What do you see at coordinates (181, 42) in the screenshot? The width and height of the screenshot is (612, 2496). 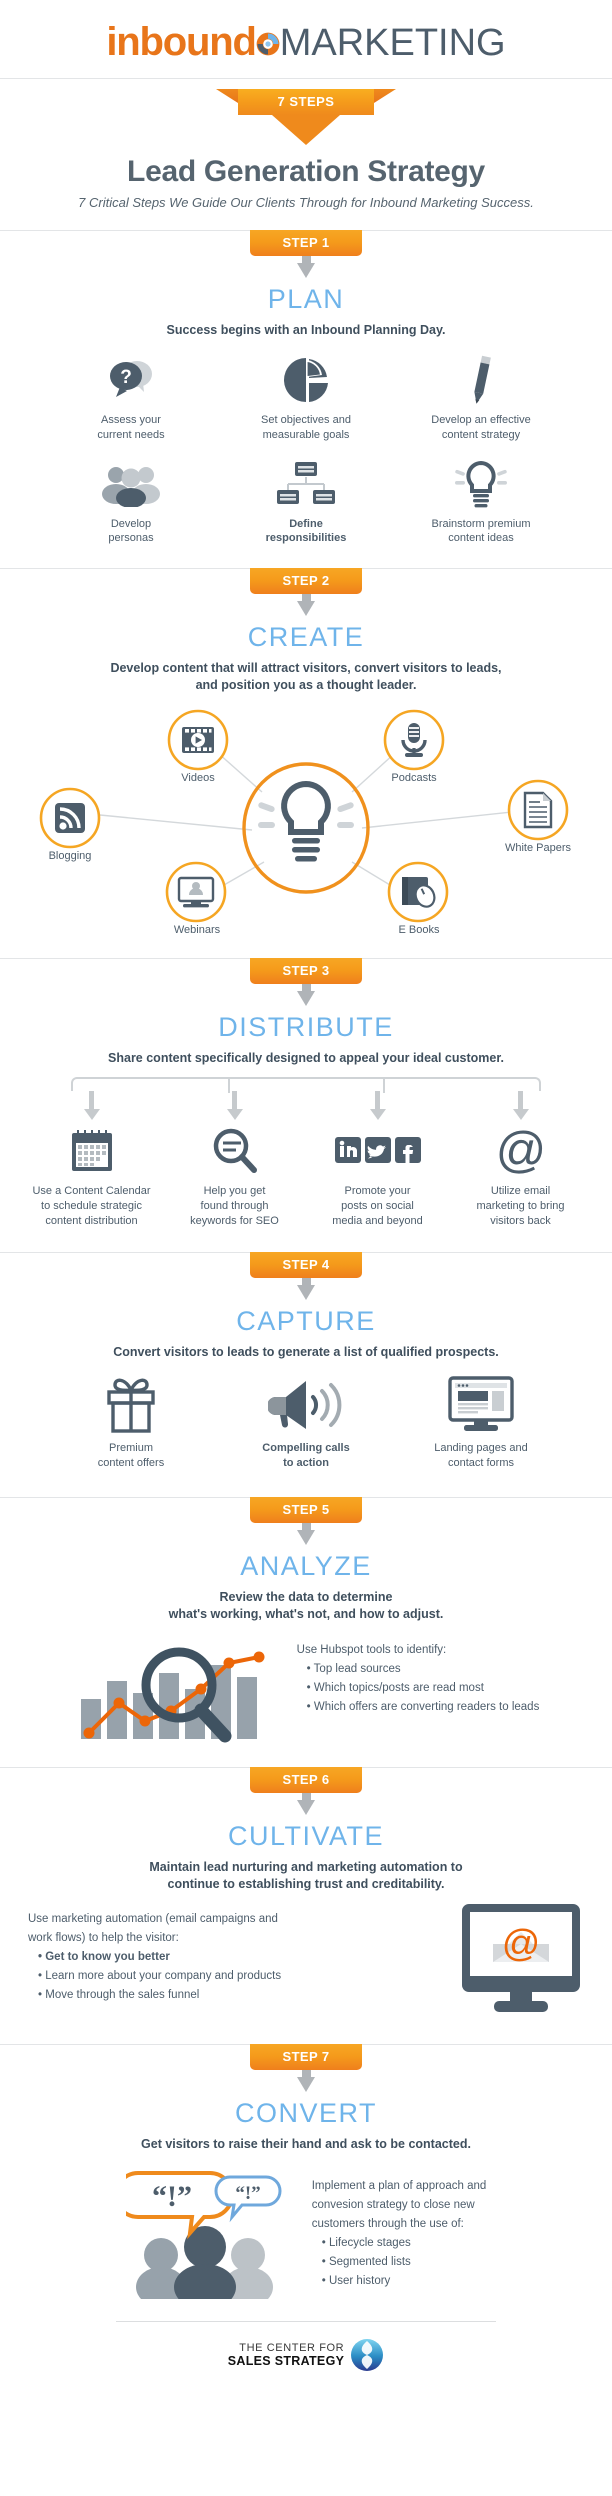 I see `logo-inbound-text: inbound` at bounding box center [181, 42].